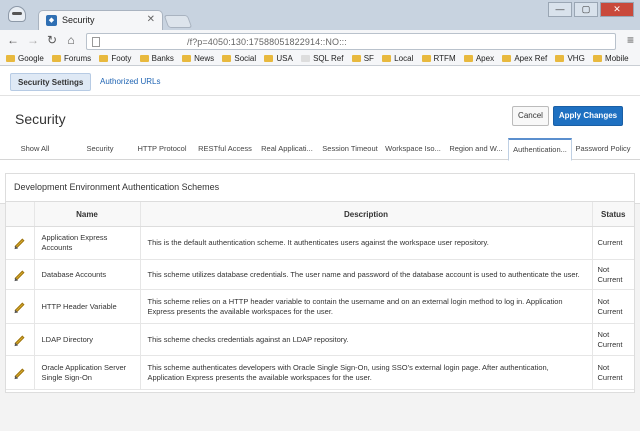 This screenshot has height=431, width=640. I want to click on bookmark-footy: Footy, so click(115, 58).